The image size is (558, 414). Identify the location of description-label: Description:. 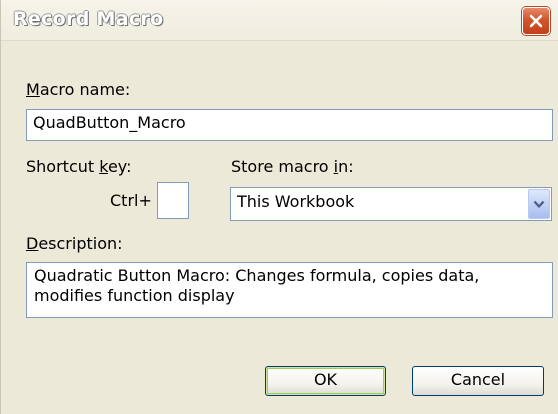
(74, 243).